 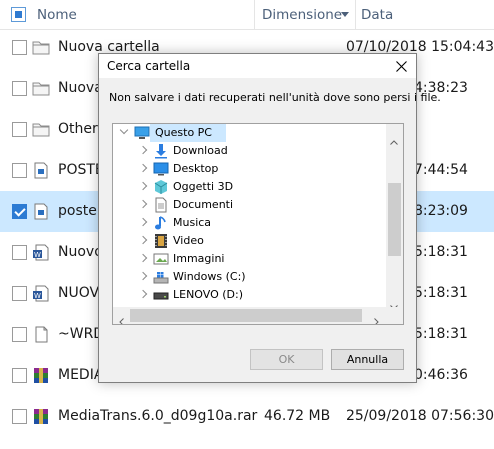 What do you see at coordinates (249, 241) in the screenshot?
I see `tree-item-video: Video` at bounding box center [249, 241].